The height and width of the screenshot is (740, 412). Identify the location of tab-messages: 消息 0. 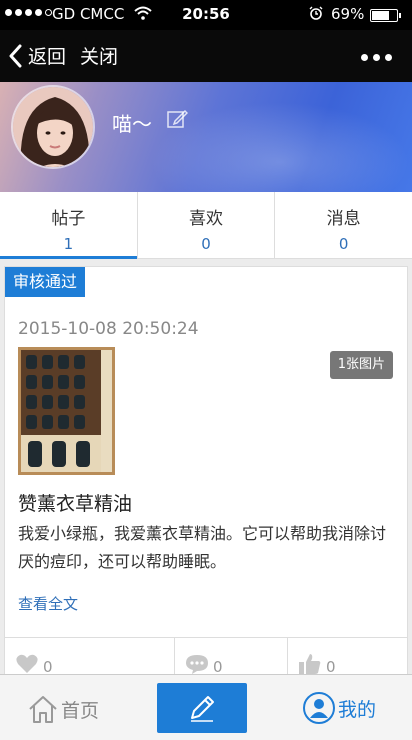
(343, 225).